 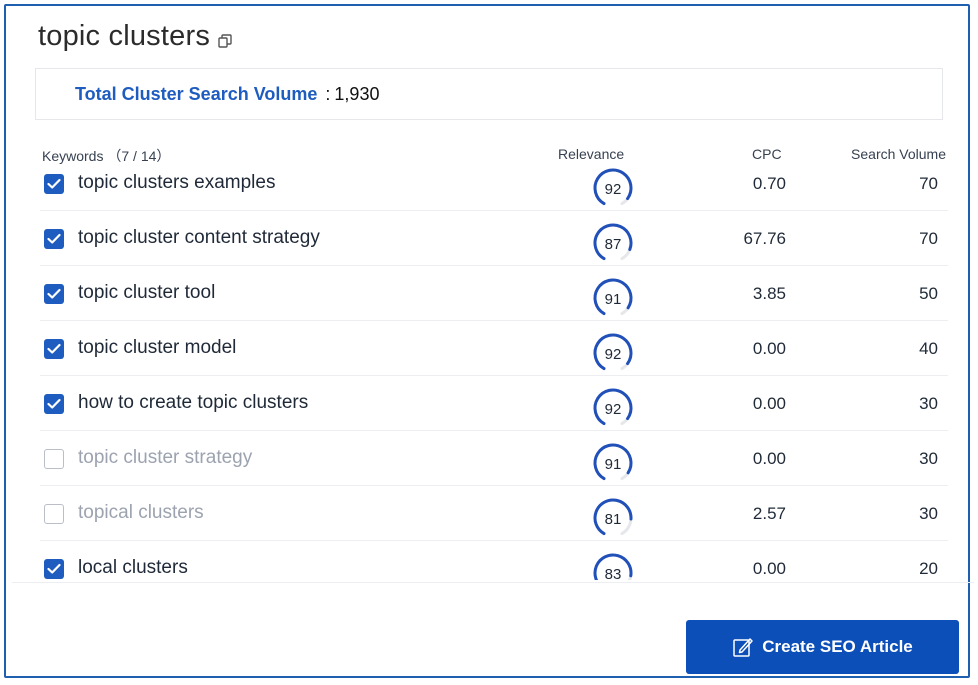 I want to click on keyword-row: topic cluster tool 91 3.85 50, so click(x=494, y=293).